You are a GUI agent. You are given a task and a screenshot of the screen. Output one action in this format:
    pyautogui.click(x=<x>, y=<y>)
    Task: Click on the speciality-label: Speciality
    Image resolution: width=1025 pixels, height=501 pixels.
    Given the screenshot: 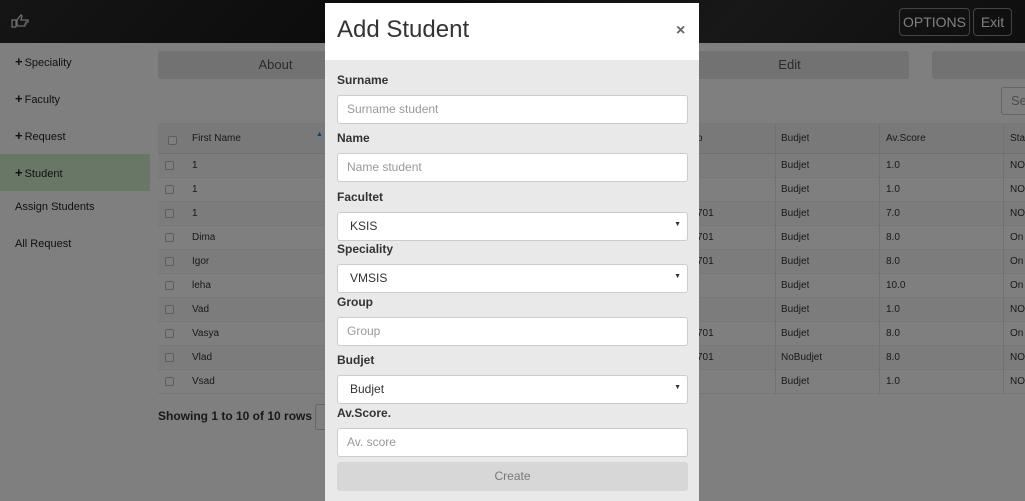 What is the action you would take?
    pyautogui.click(x=365, y=249)
    